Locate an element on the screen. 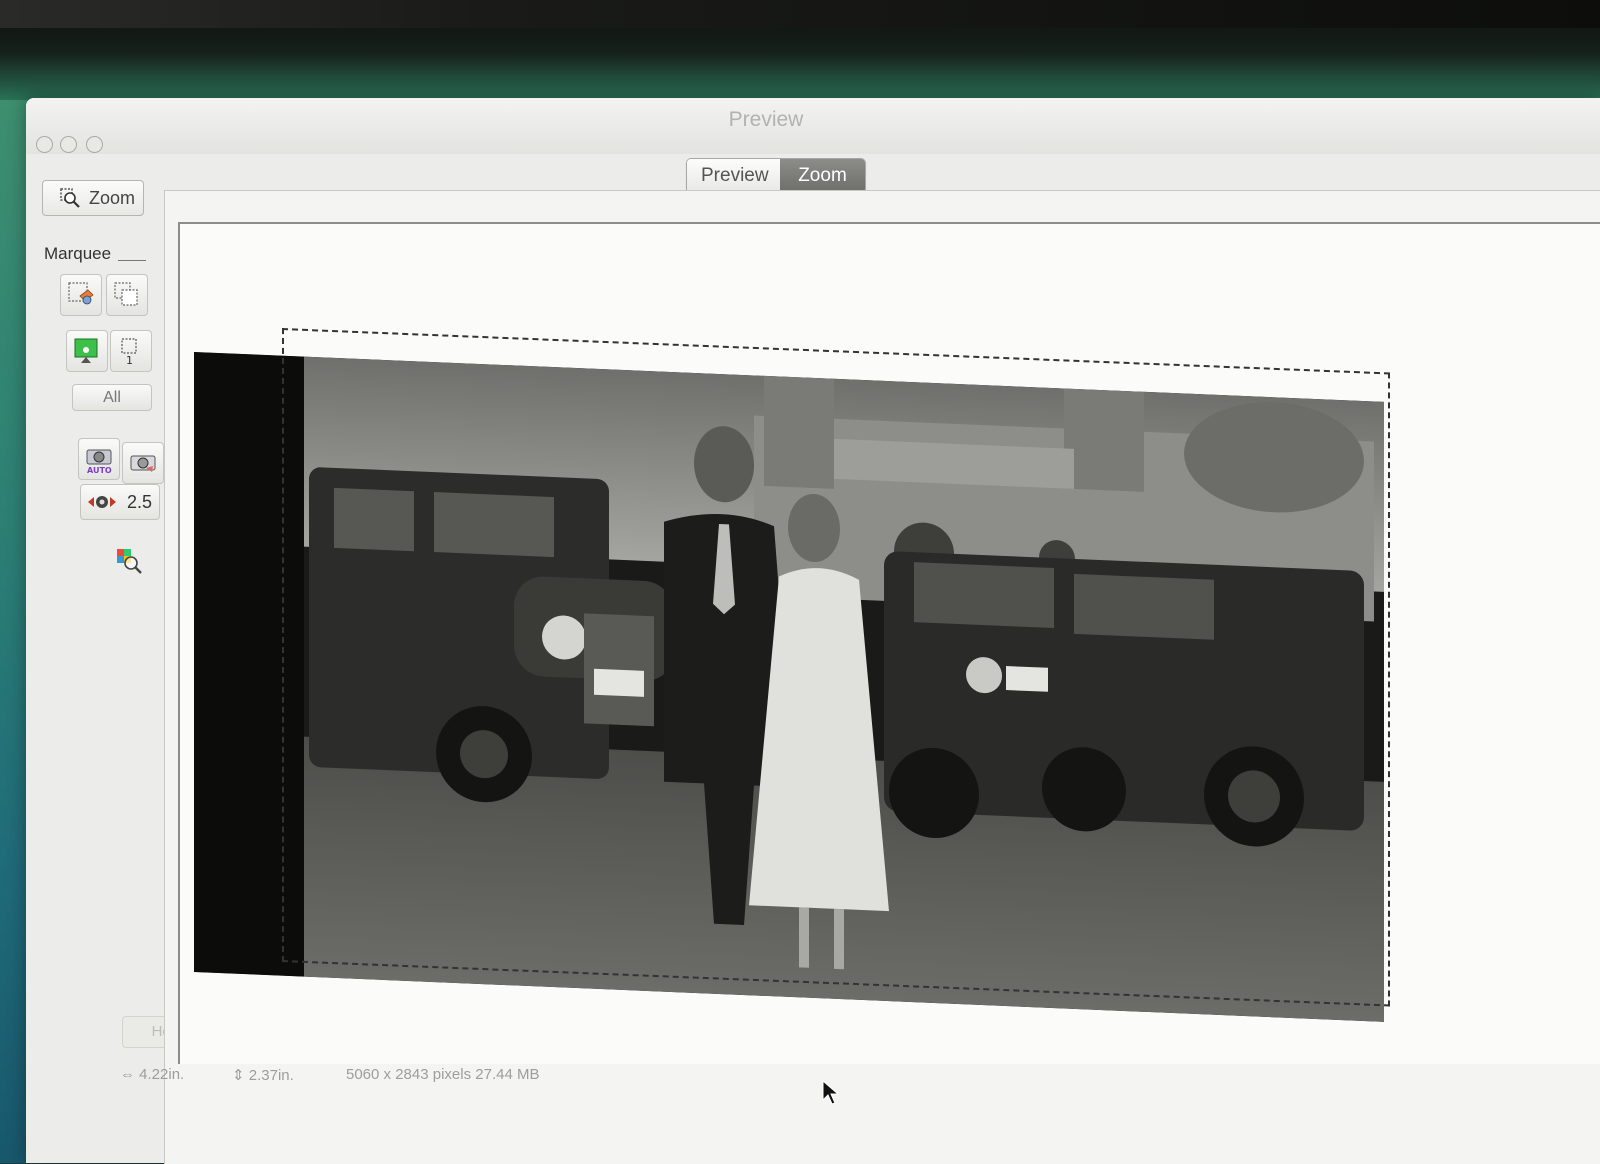 The image size is (1600, 1164). window-title: Preview is located at coordinates (766, 119).